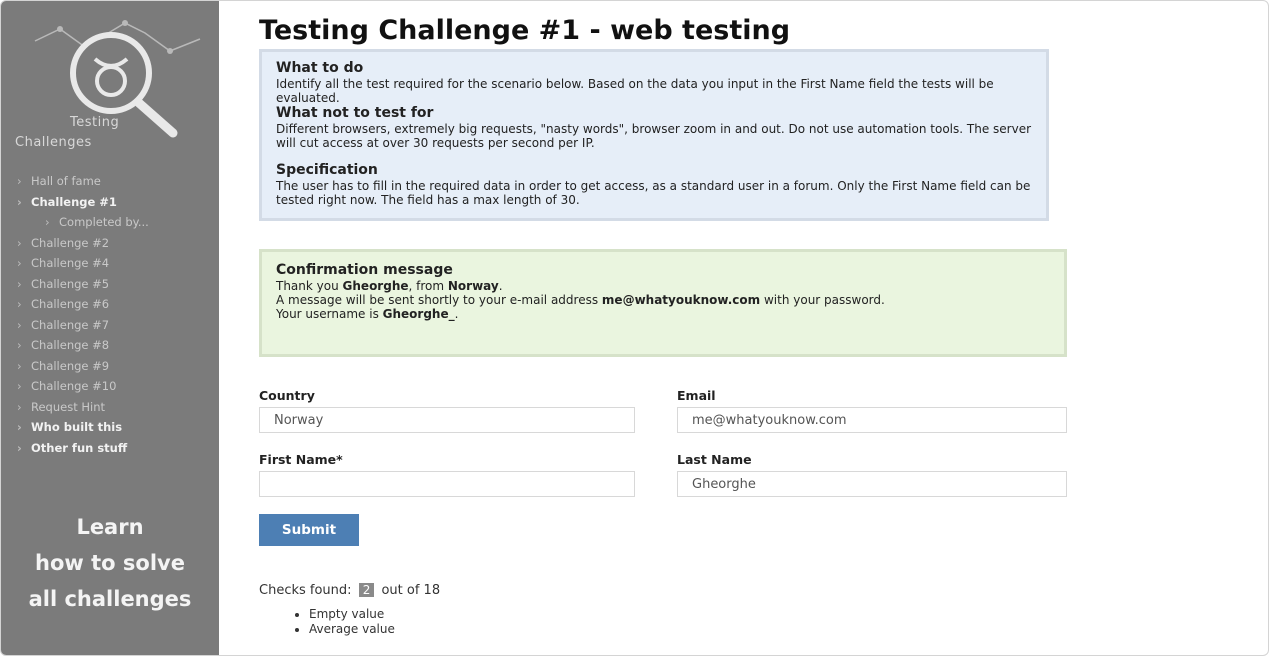  What do you see at coordinates (473, 286) in the screenshot?
I see `confirm-country: Norway` at bounding box center [473, 286].